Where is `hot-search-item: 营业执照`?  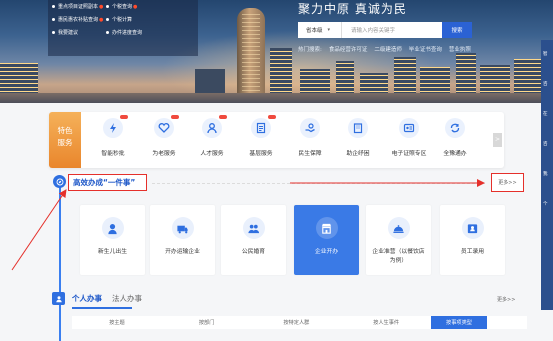 hot-search-item: 营业执照 is located at coordinates (460, 49).